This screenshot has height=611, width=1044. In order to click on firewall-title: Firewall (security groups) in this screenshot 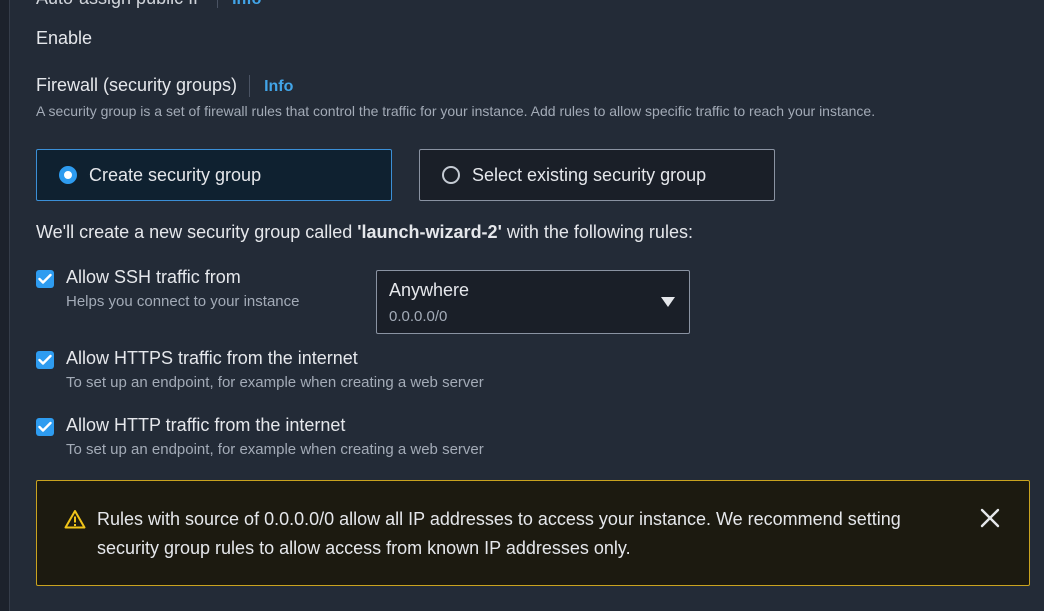, I will do `click(137, 85)`.